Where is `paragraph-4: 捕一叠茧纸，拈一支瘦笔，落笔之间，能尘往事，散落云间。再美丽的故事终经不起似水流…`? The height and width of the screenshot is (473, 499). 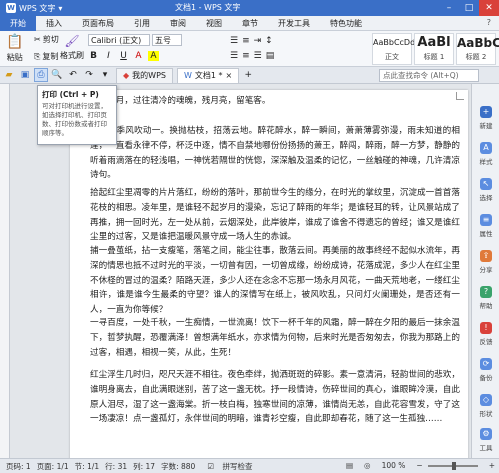 paragraph-4: 捕一叠茧纸，拈一支瘦笔，落笔之间，能尘往事，散落云间。再美丽的故事终经不起似水流… is located at coordinates (275, 281).